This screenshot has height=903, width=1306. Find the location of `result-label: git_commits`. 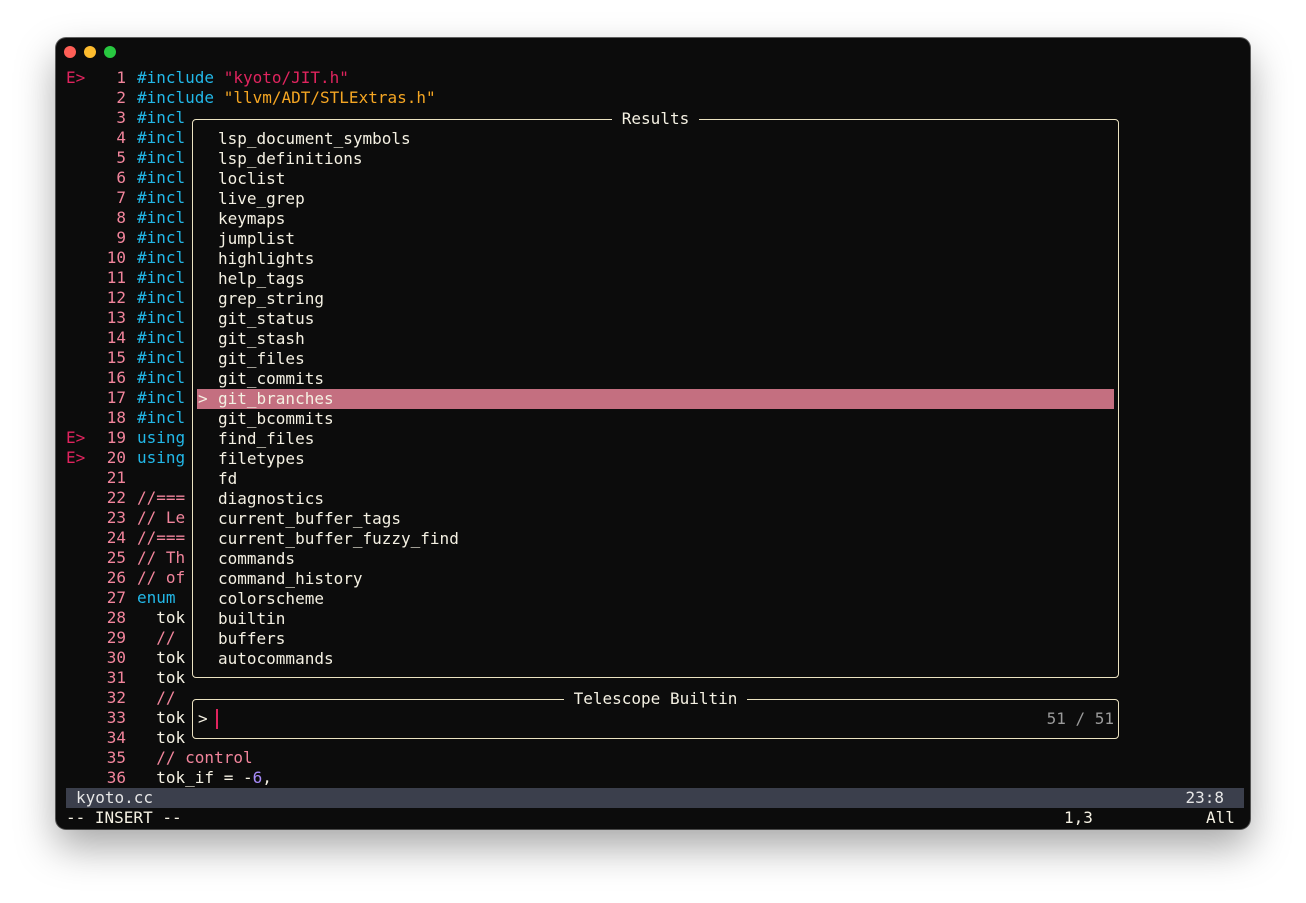

result-label: git_commits is located at coordinates (271, 378).